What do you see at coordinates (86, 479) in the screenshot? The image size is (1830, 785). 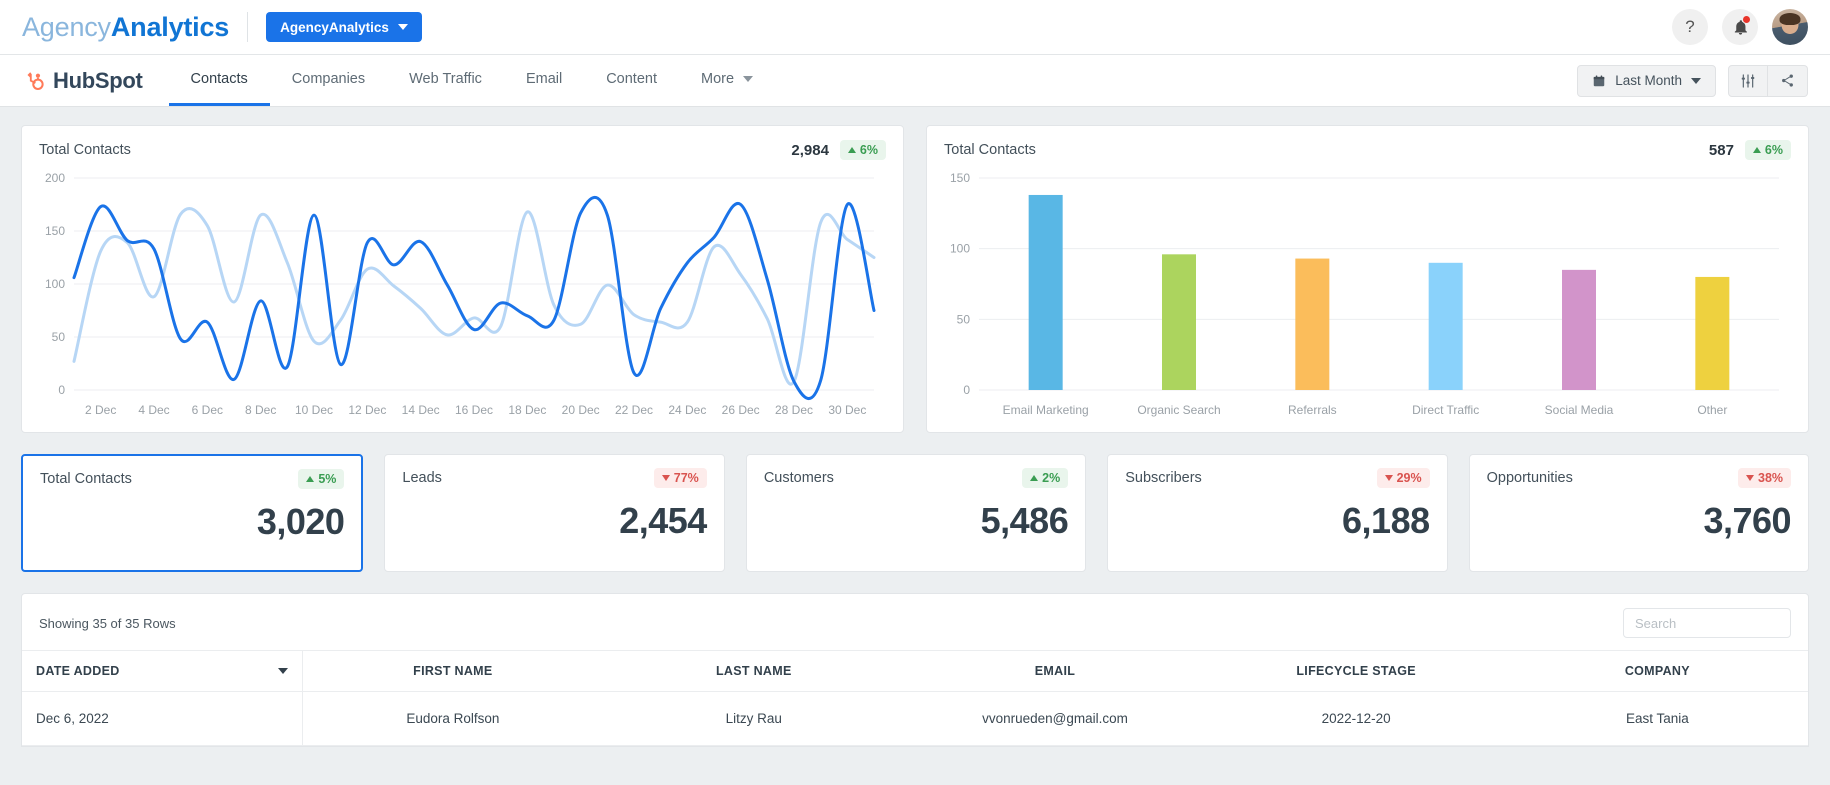 I see `kpi-label: Total Contacts` at bounding box center [86, 479].